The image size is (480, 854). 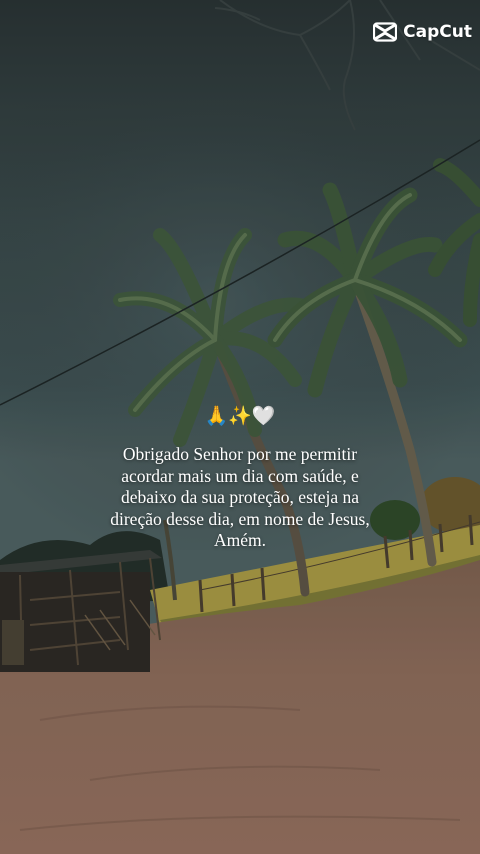 I want to click on capcut-brand-label: CapCut, so click(x=437, y=32).